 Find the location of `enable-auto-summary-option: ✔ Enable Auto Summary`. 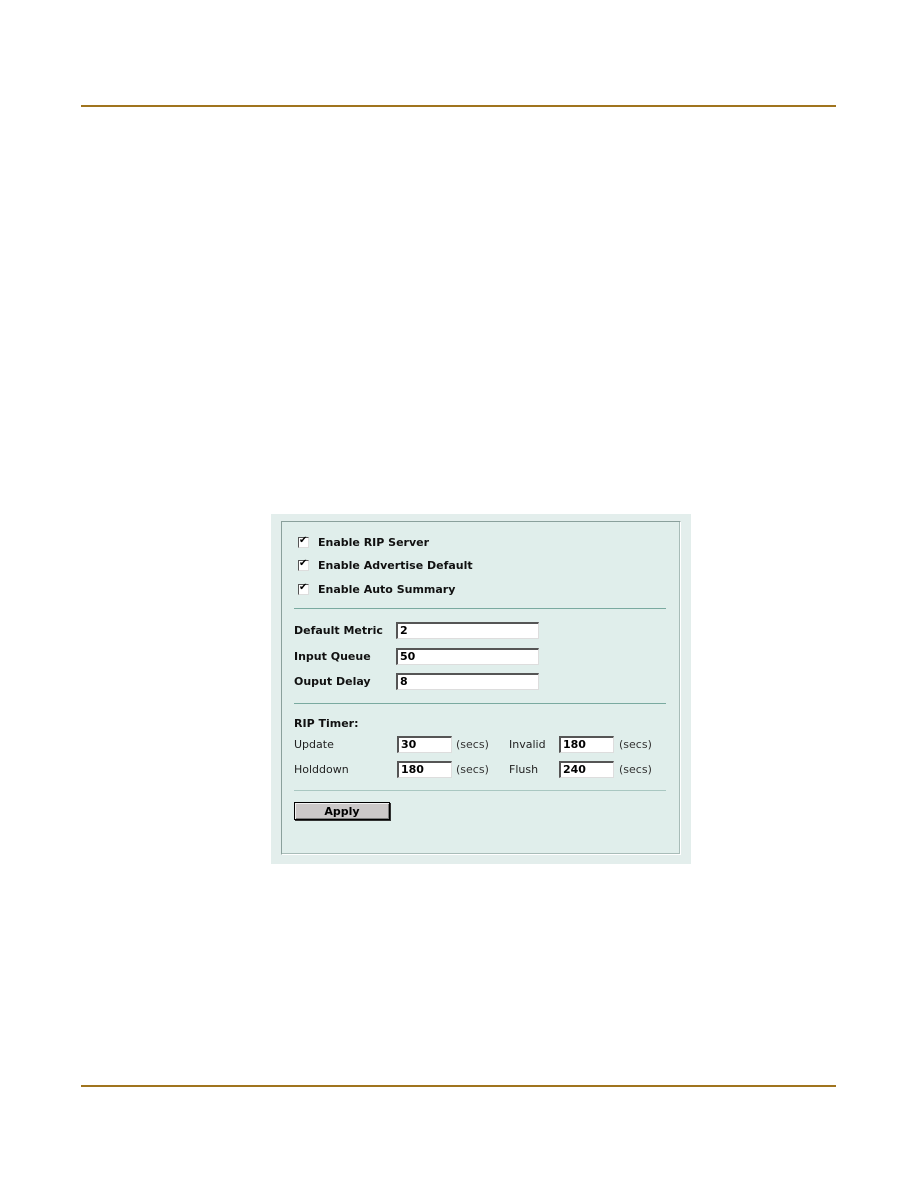

enable-auto-summary-option: ✔ Enable Auto Summary is located at coordinates (376, 589).